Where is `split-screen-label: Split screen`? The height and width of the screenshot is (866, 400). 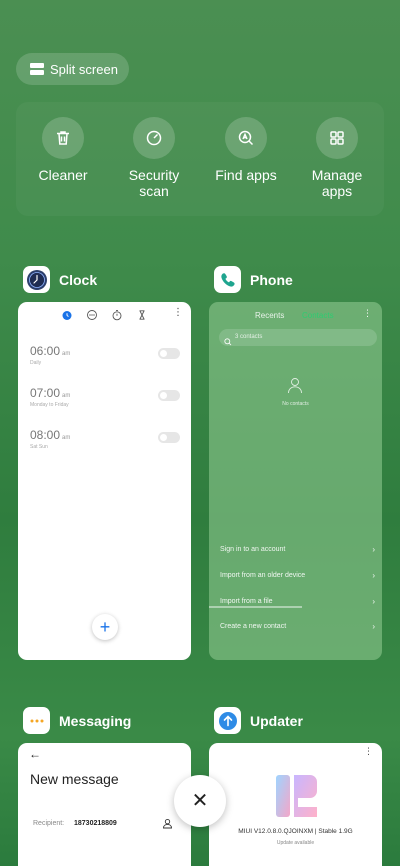 split-screen-label: Split screen is located at coordinates (84, 69).